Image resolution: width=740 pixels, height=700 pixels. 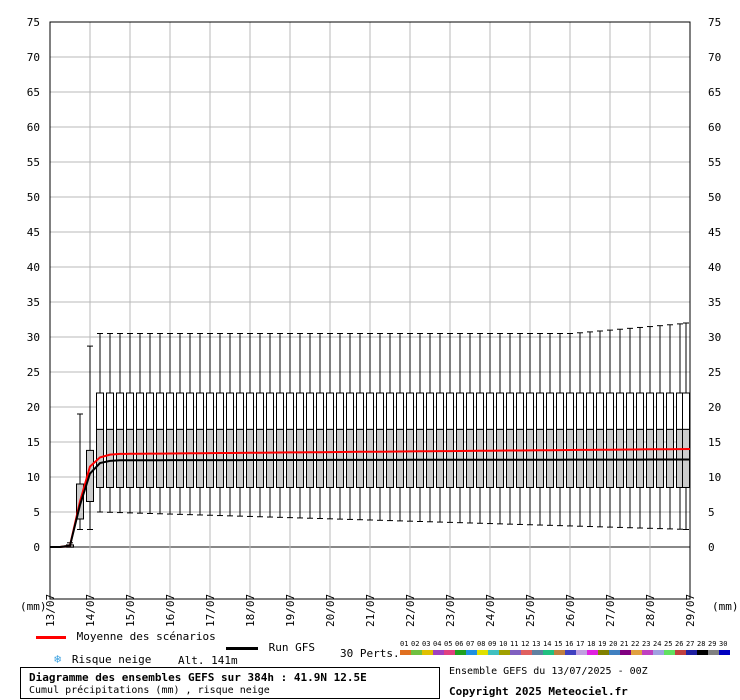 What do you see at coordinates (51, 637) in the screenshot?
I see `mean-line-swatch` at bounding box center [51, 637].